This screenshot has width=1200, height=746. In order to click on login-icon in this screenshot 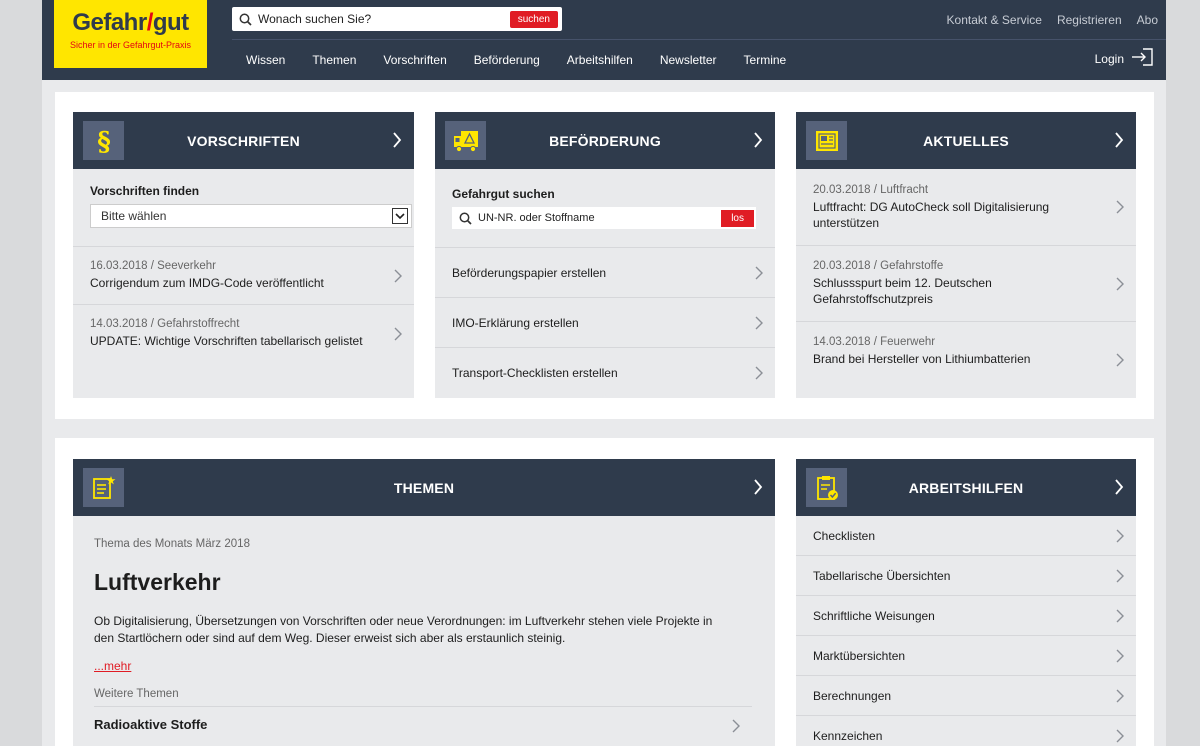, I will do `click(1142, 58)`.